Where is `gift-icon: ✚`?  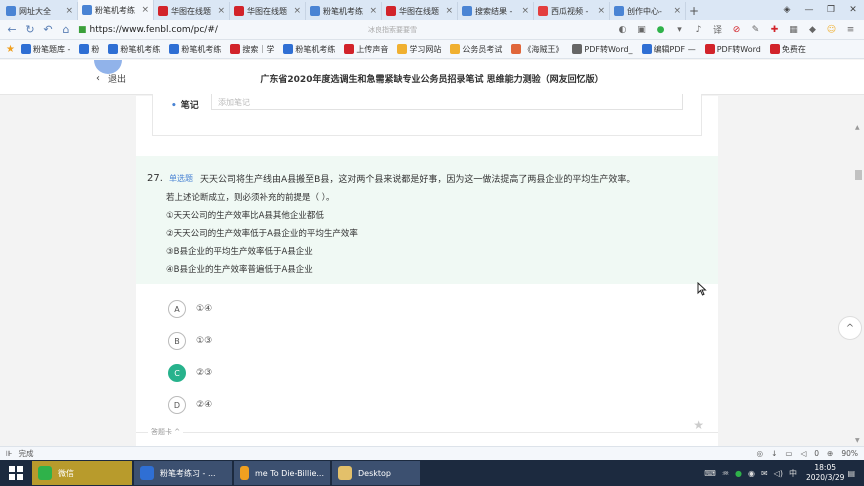 gift-icon: ✚ is located at coordinates (774, 30).